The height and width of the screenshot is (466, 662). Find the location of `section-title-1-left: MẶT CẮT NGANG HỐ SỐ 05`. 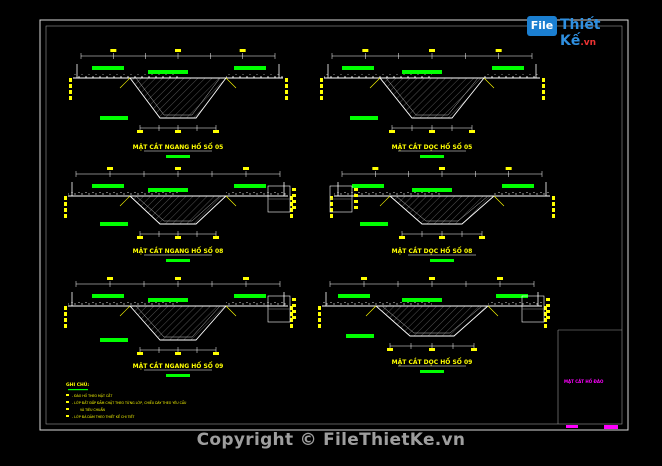

section-title-1-left: MẶT CẮT NGANG HỐ SỐ 05 is located at coordinates (178, 147).